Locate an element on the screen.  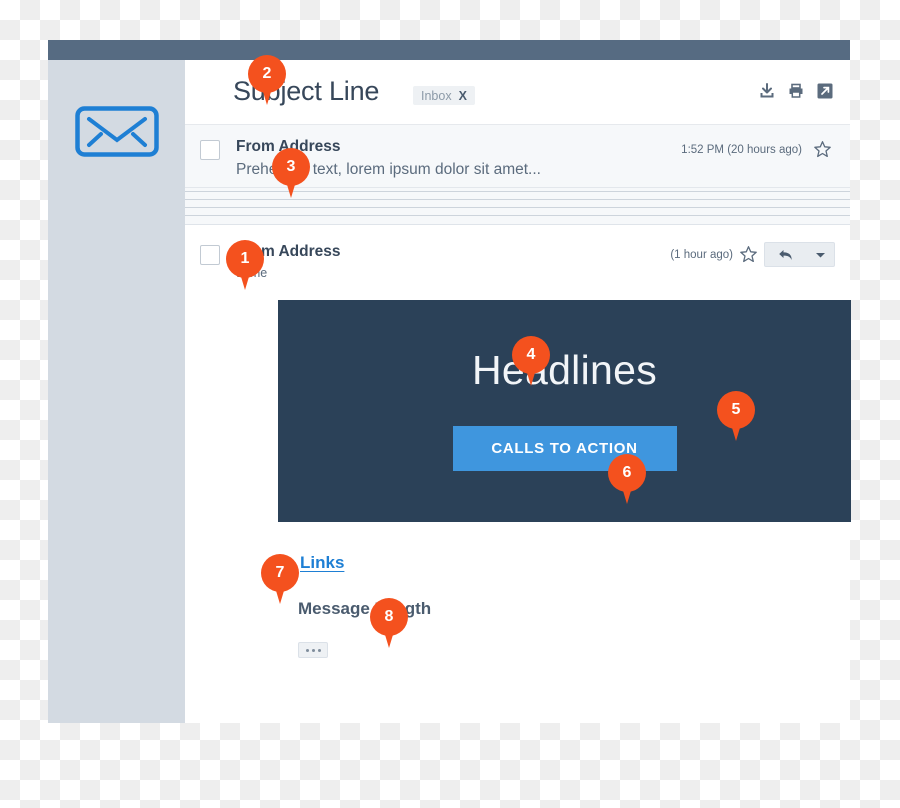
hero-headline: Headlines is located at coordinates (564, 370).